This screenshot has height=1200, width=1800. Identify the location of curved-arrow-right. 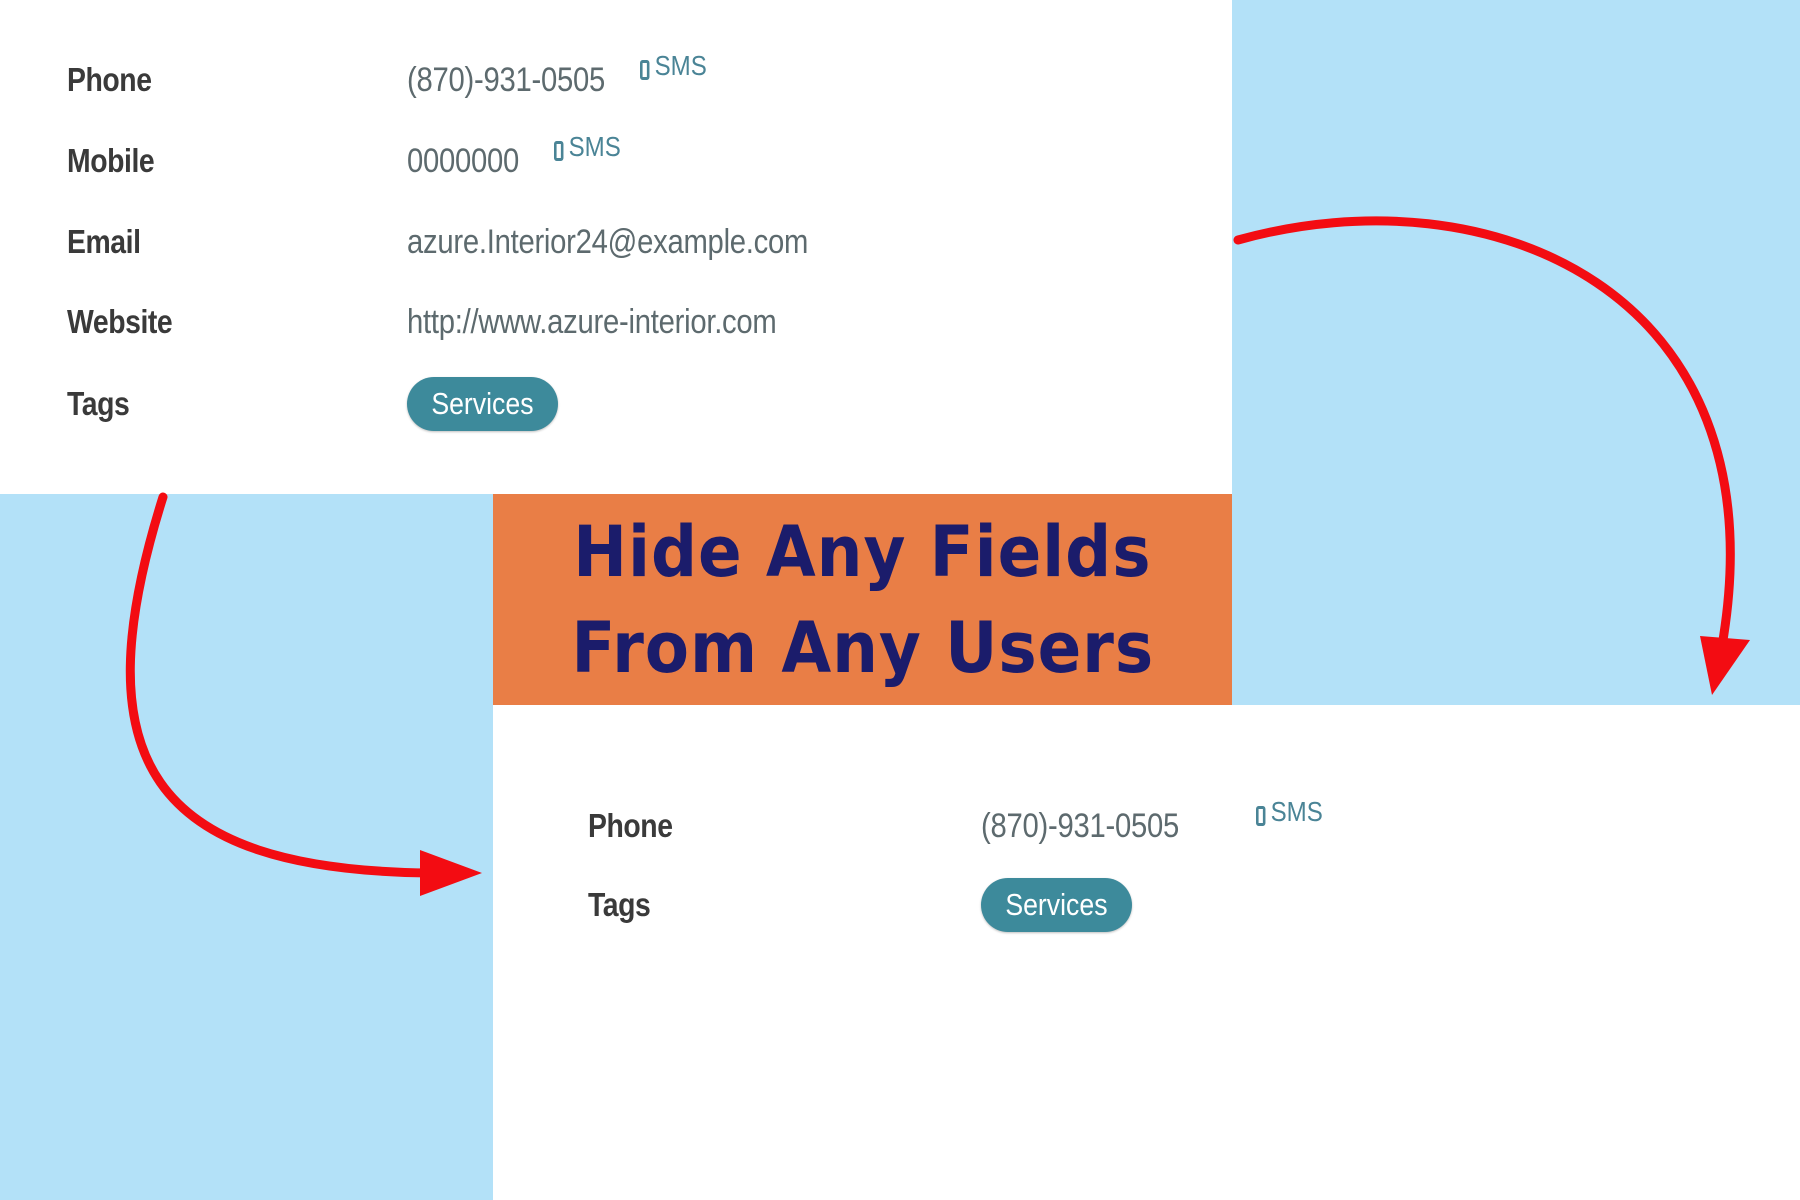
(1491, 455).